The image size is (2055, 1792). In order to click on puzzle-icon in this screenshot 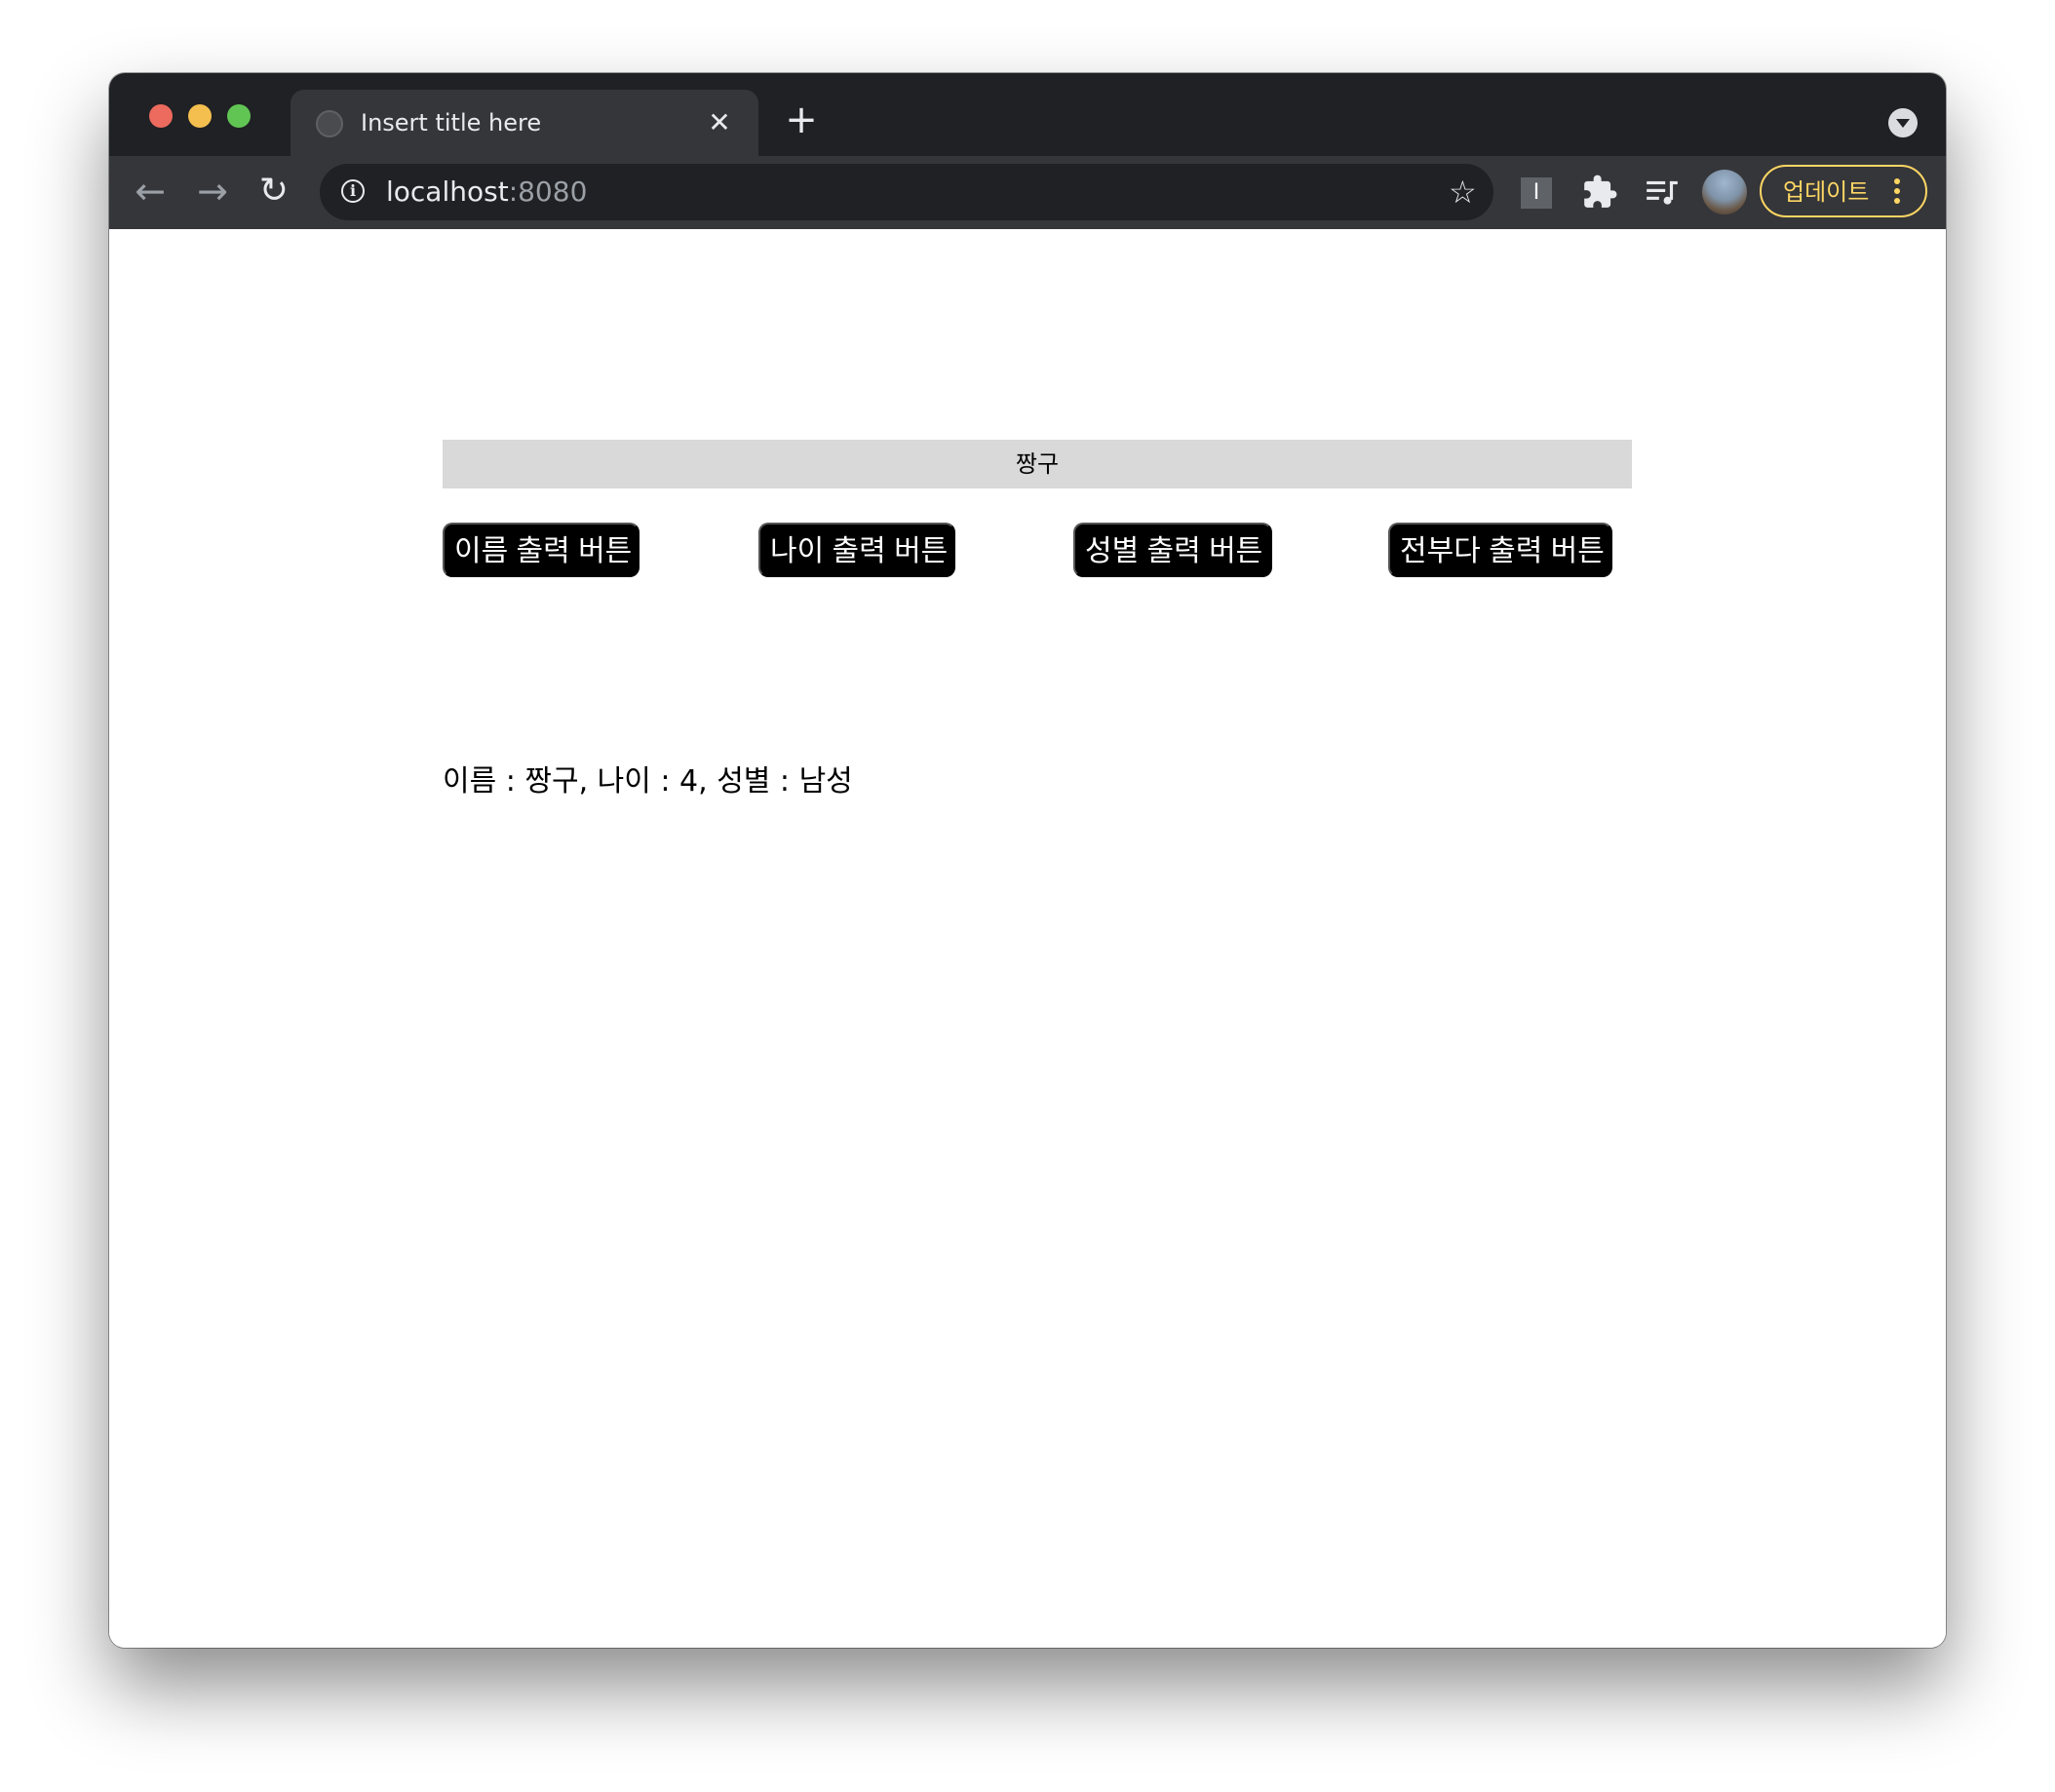, I will do `click(1599, 192)`.